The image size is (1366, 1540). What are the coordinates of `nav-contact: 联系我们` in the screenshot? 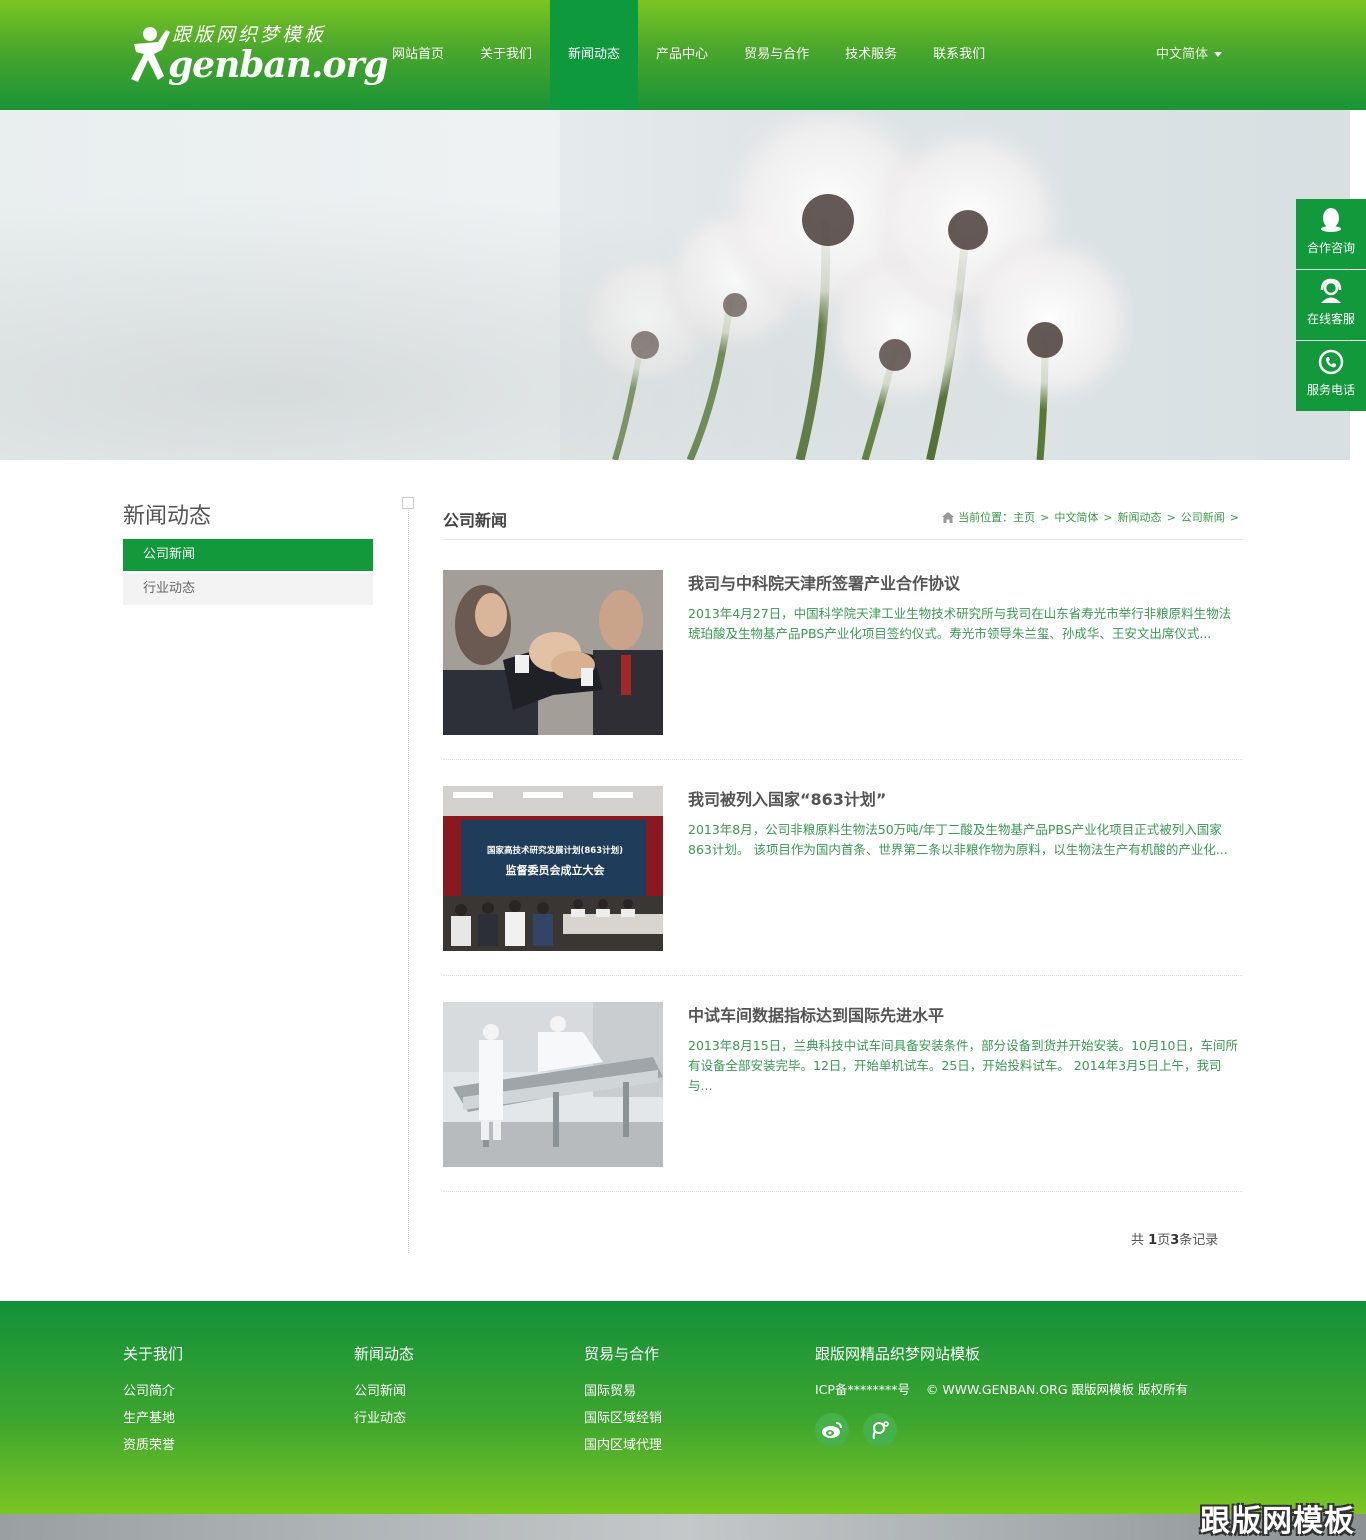 It's located at (959, 55).